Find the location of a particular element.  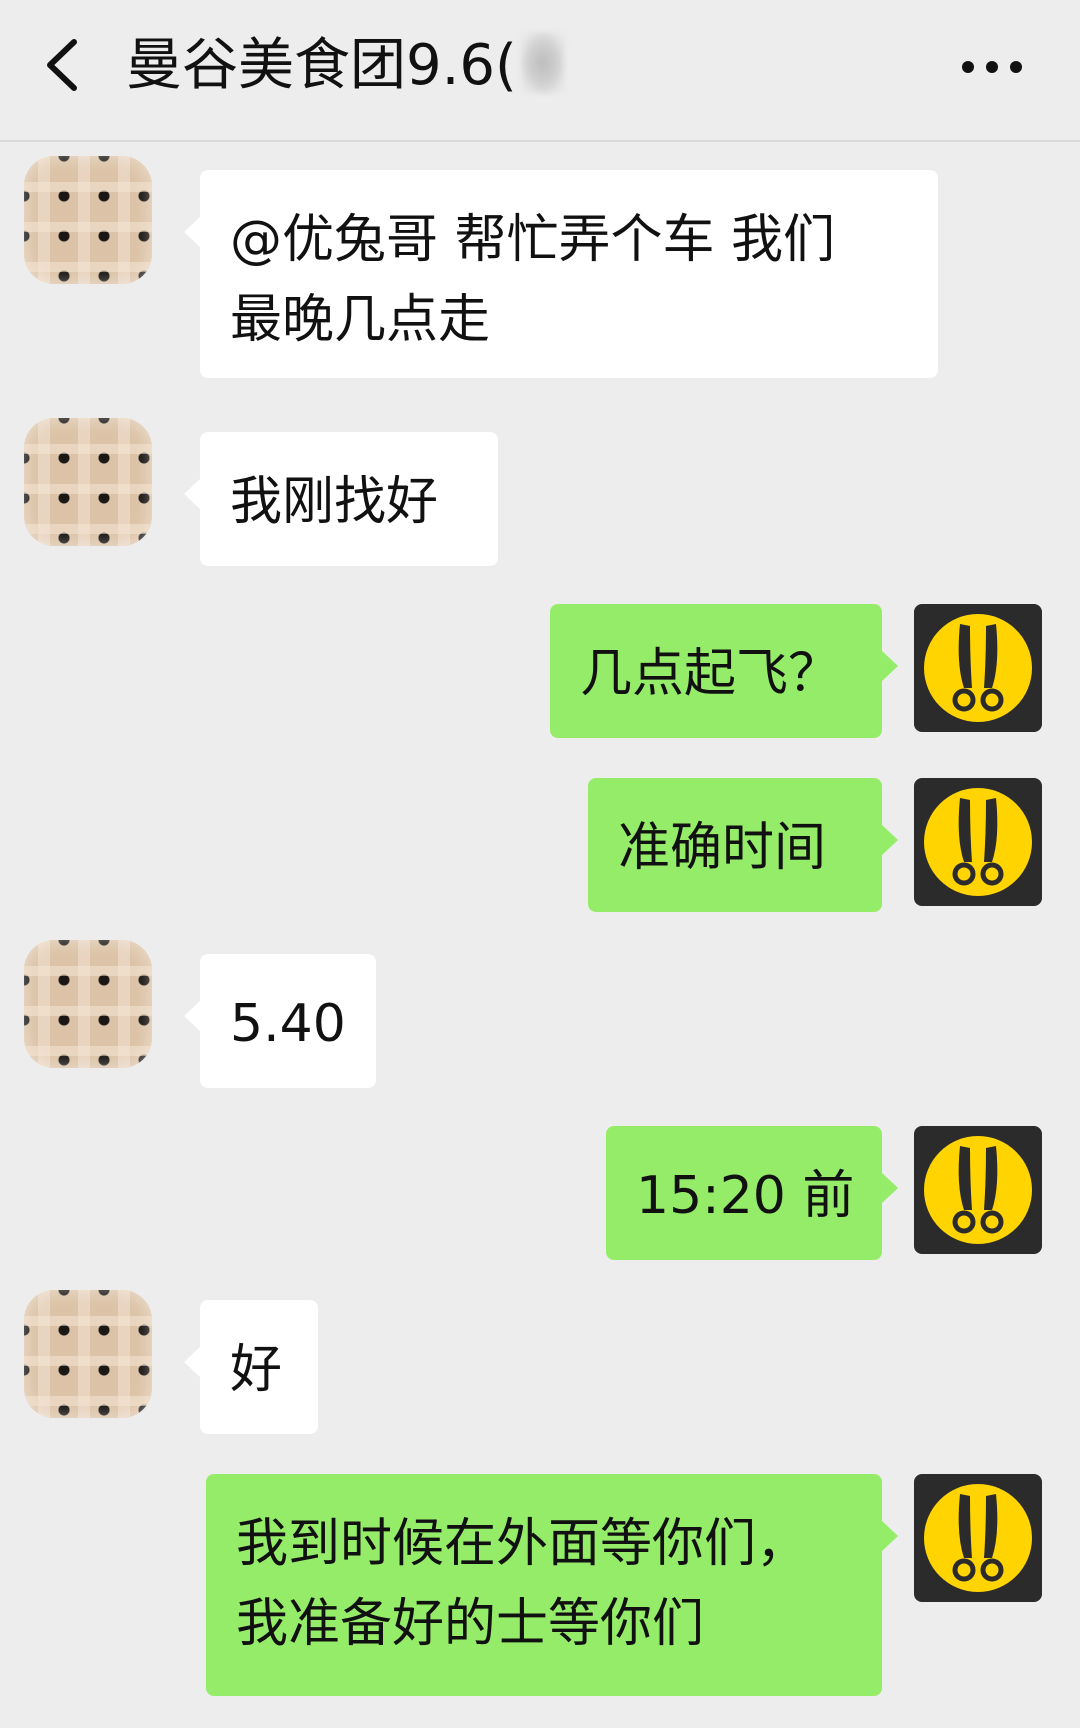

message-text-line: @优兔哥 帮忙弄个车 我们 is located at coordinates (533, 240).